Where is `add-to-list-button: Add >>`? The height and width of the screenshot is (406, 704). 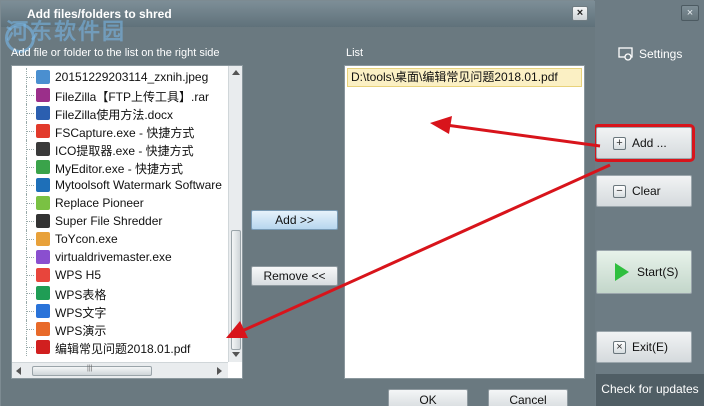
add-to-list-button: Add >> is located at coordinates (294, 220).